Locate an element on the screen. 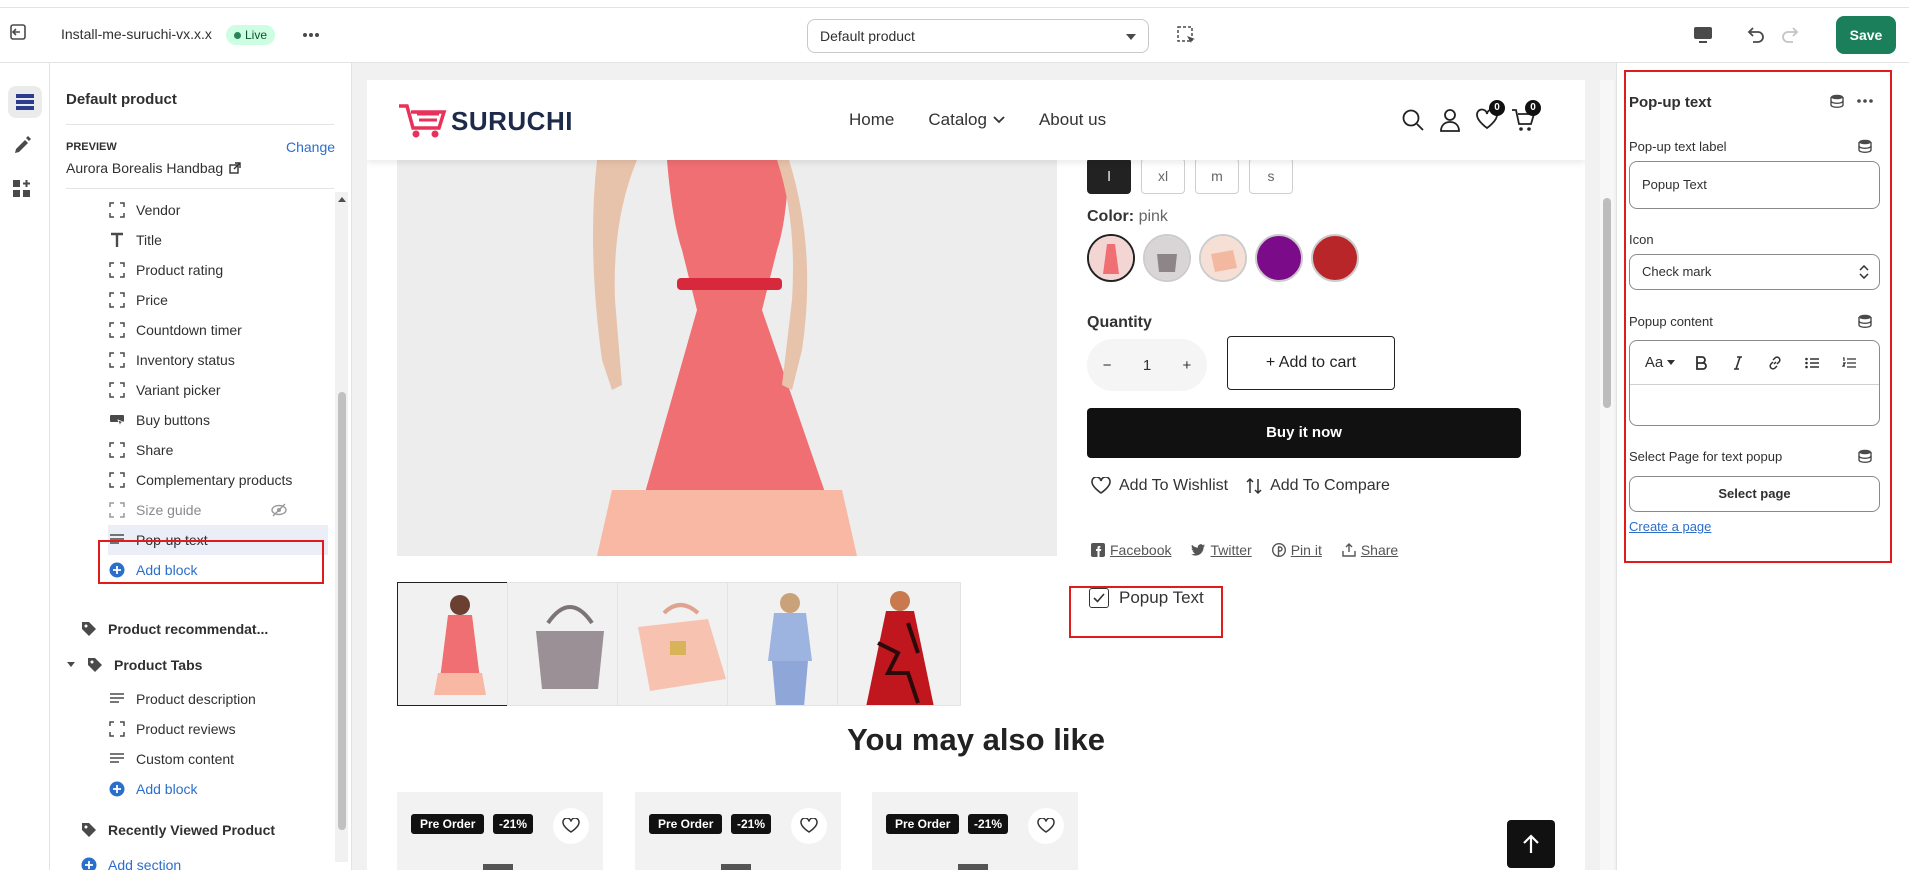 Image resolution: width=1909 pixels, height=870 pixels. bullet-list-icon is located at coordinates (1811, 363).